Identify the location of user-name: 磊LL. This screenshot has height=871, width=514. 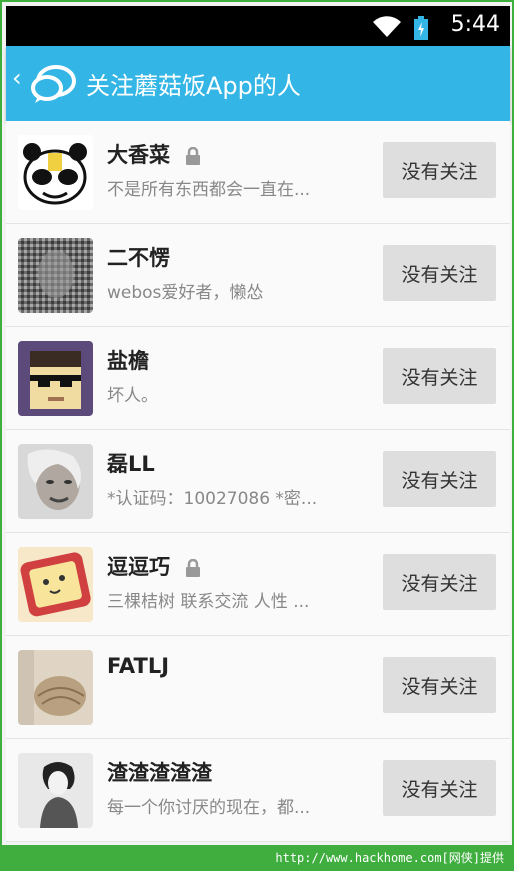
(131, 464).